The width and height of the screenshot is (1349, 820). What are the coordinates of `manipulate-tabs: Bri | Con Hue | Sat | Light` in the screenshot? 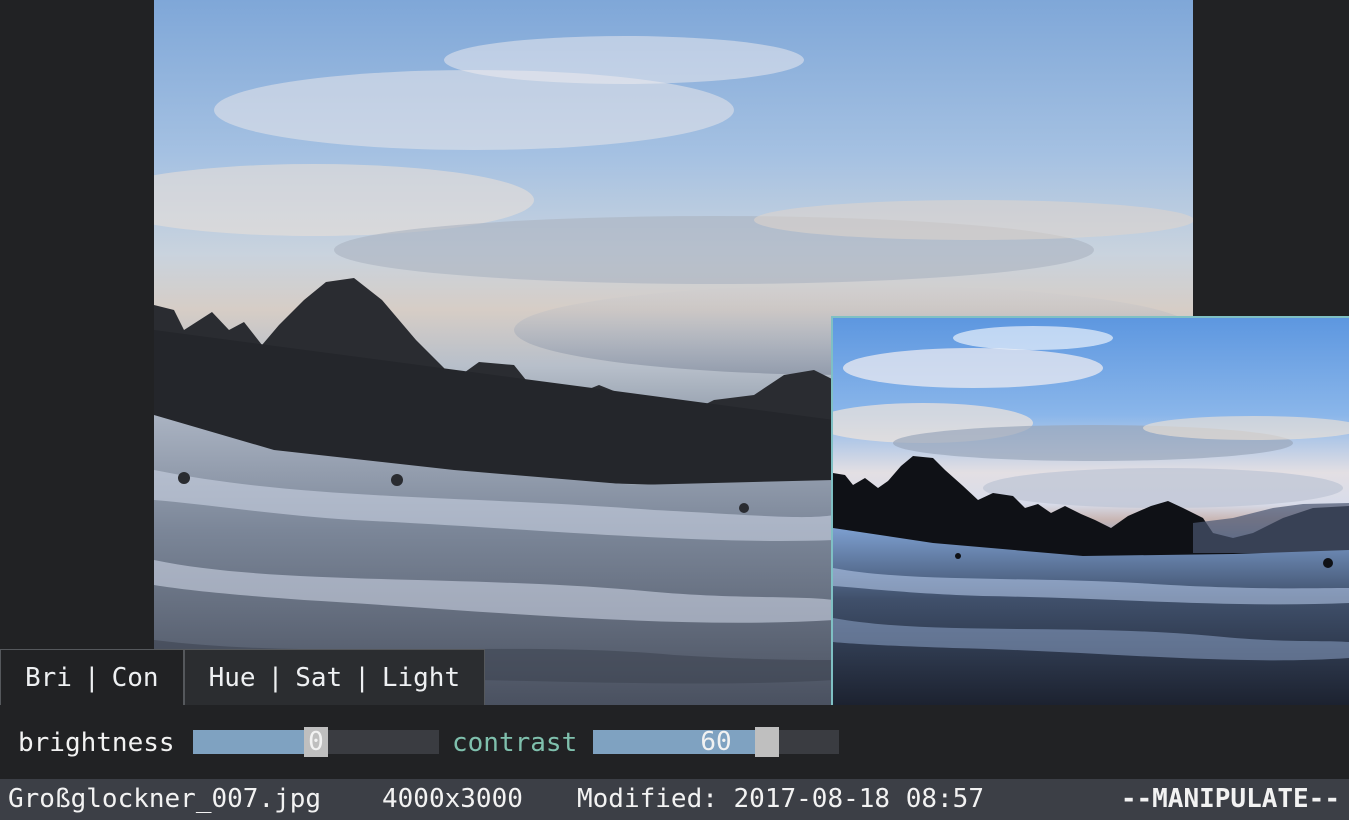 It's located at (243, 677).